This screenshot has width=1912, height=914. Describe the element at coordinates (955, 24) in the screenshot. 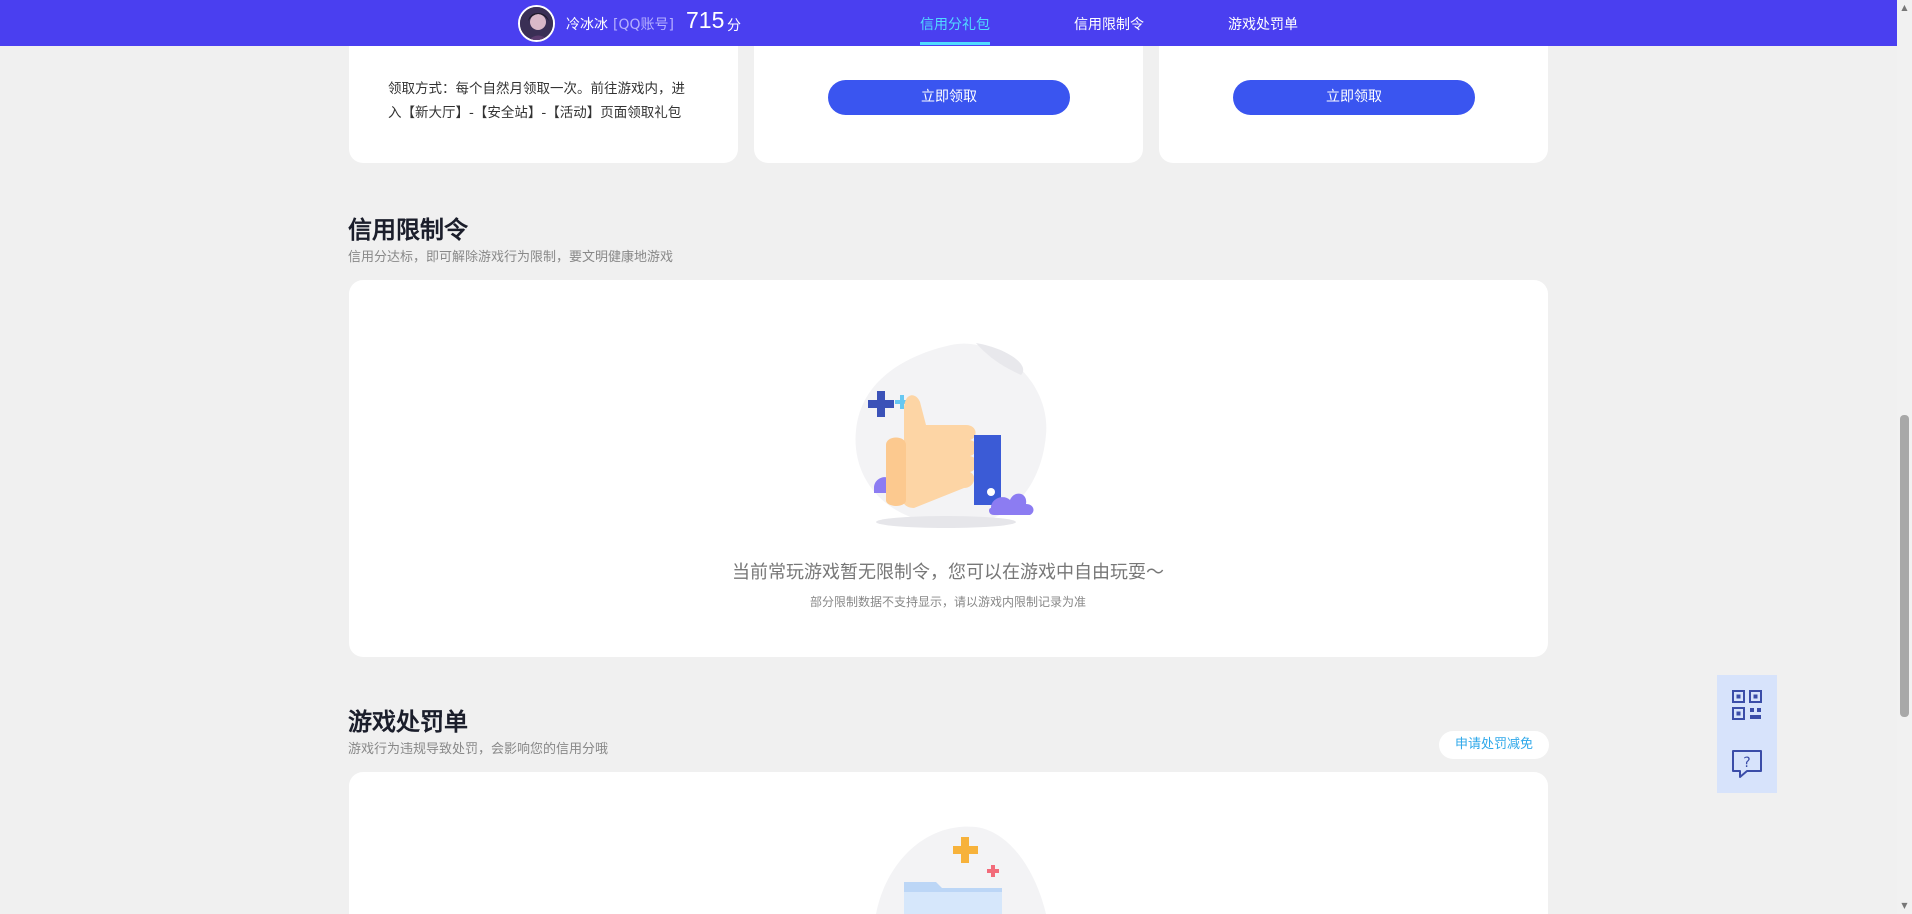

I see `tab-credit-gift: 信用分礼包` at that location.